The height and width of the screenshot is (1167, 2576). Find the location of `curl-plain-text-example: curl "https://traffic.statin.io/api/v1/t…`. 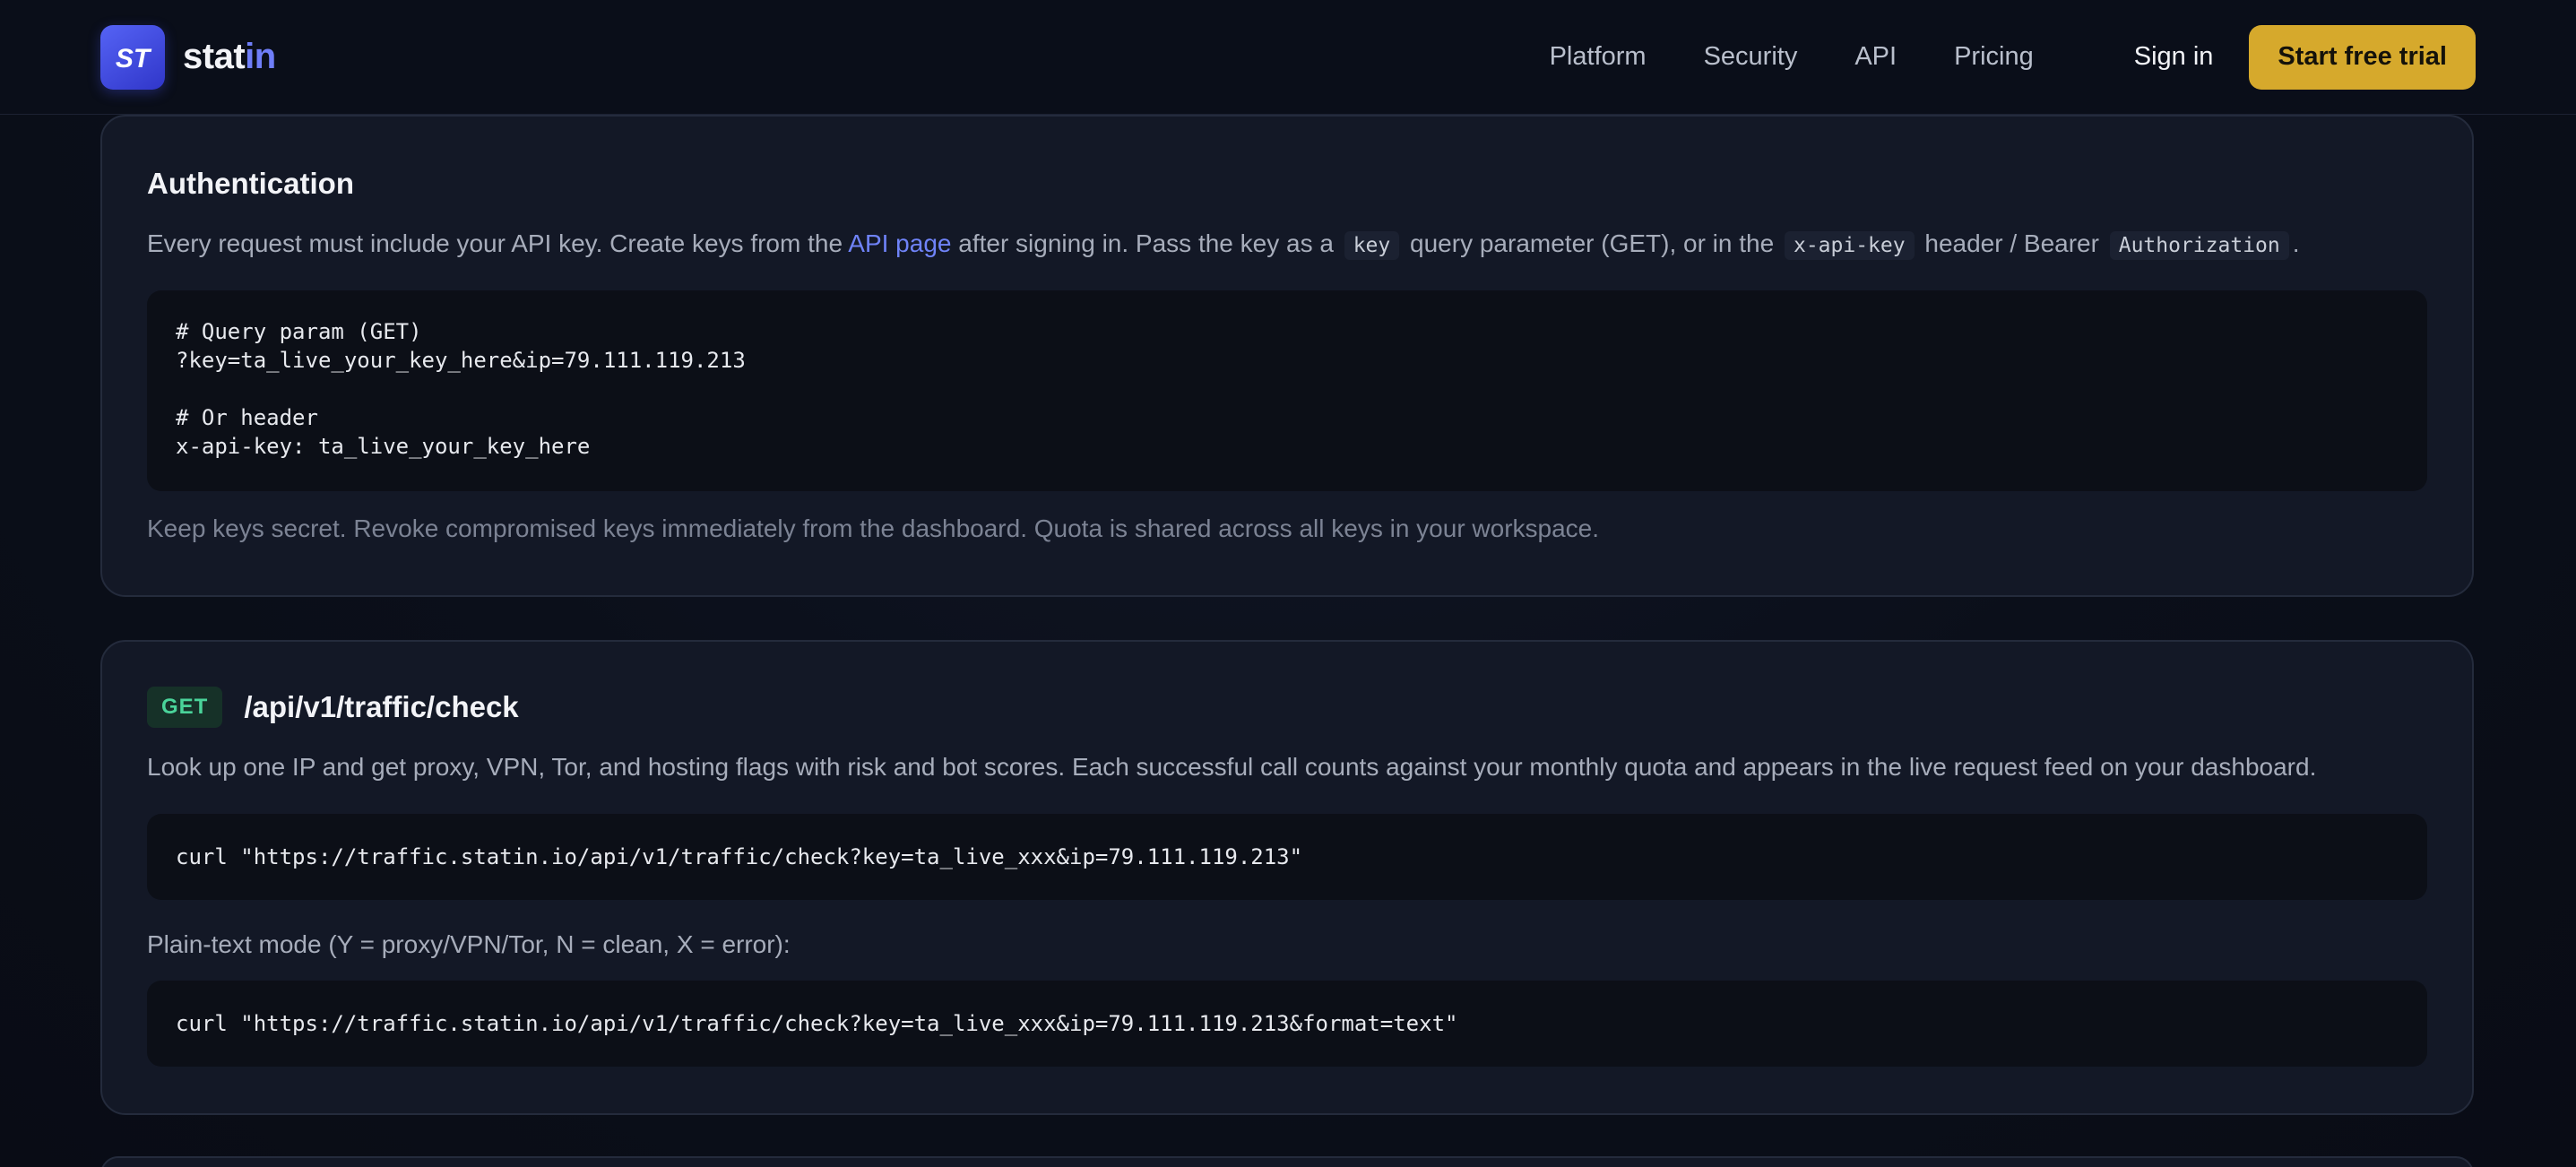

curl-plain-text-example: curl "https://traffic.statin.io/api/v1/t… is located at coordinates (817, 1023).